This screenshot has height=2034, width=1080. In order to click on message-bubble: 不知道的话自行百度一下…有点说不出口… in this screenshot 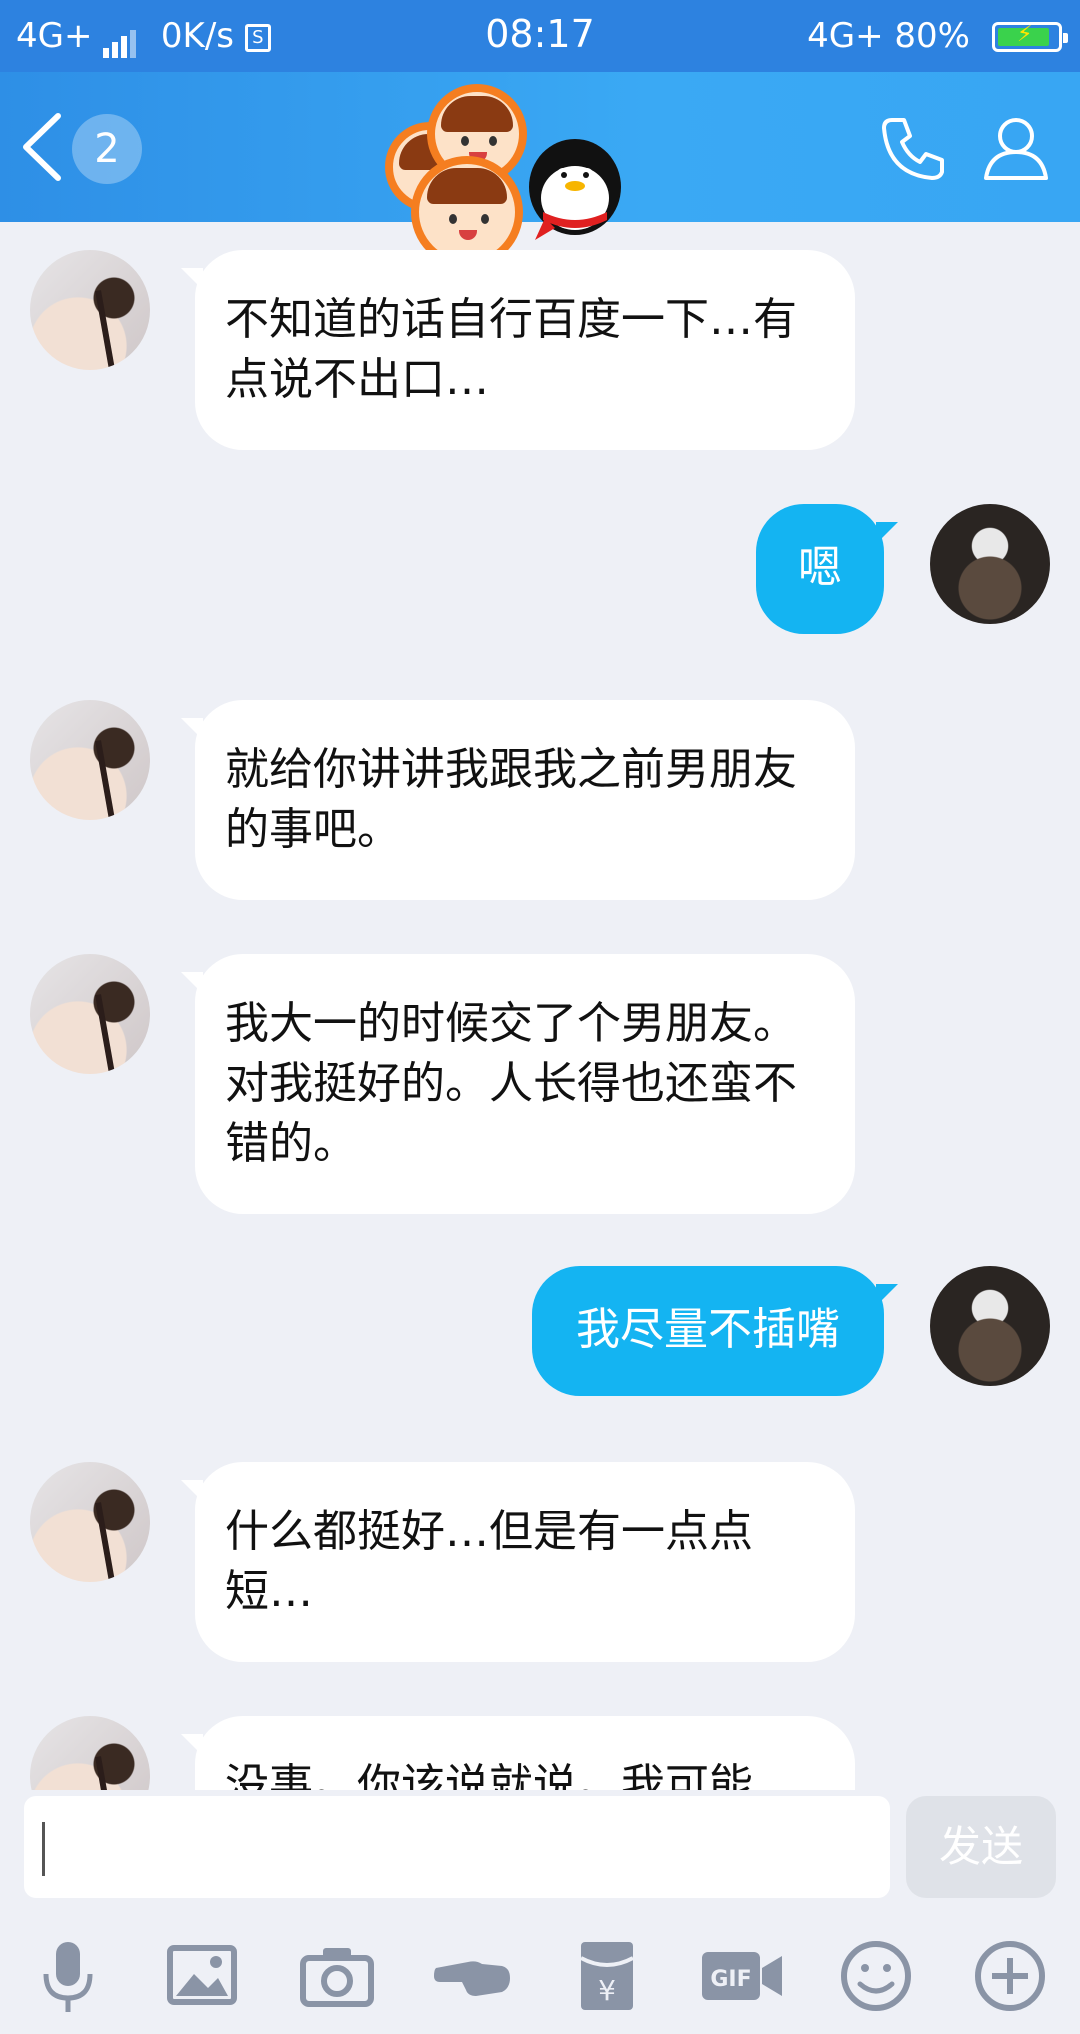, I will do `click(518, 350)`.